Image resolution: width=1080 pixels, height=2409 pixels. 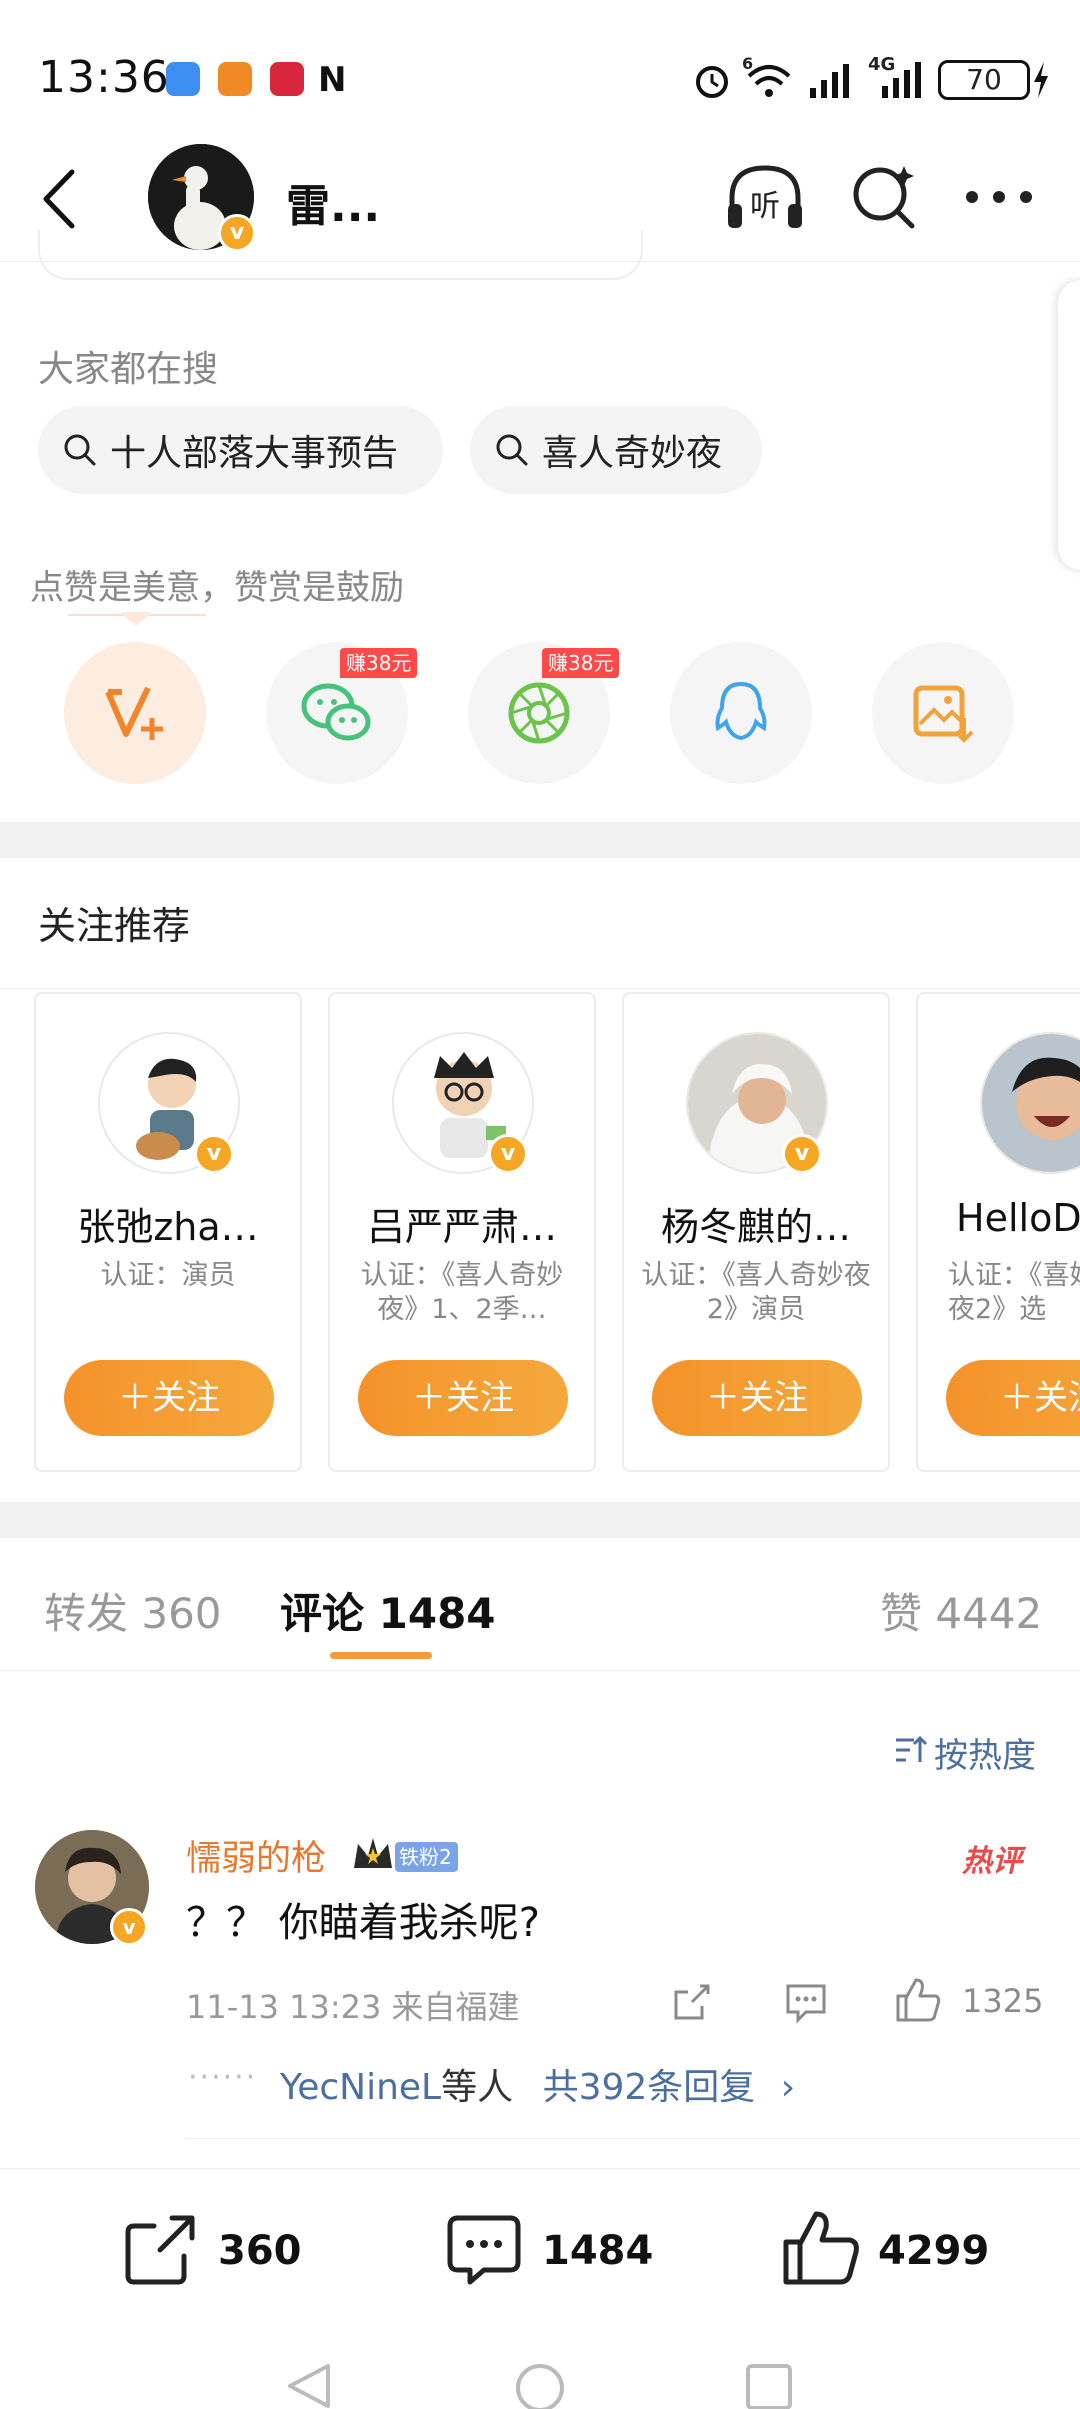 I want to click on battery-indicator: 70, so click(x=984, y=80).